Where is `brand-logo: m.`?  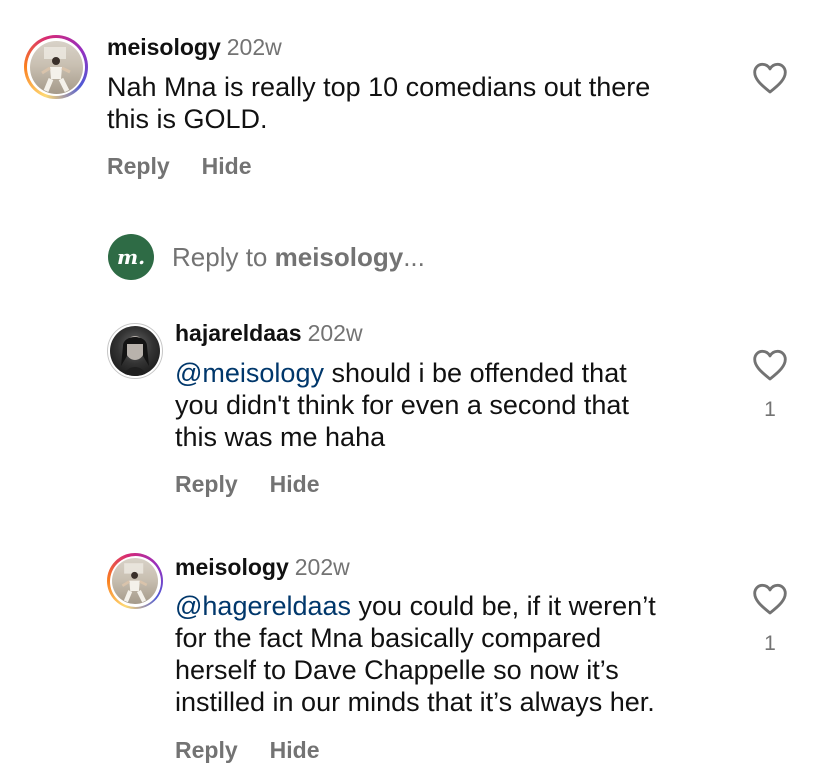
brand-logo: m. is located at coordinates (131, 257).